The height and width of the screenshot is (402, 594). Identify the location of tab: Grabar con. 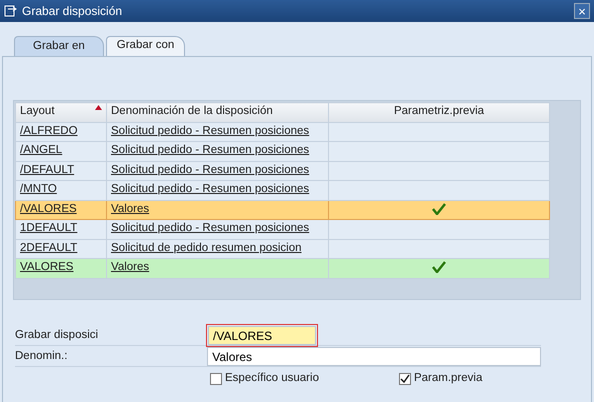
(146, 46).